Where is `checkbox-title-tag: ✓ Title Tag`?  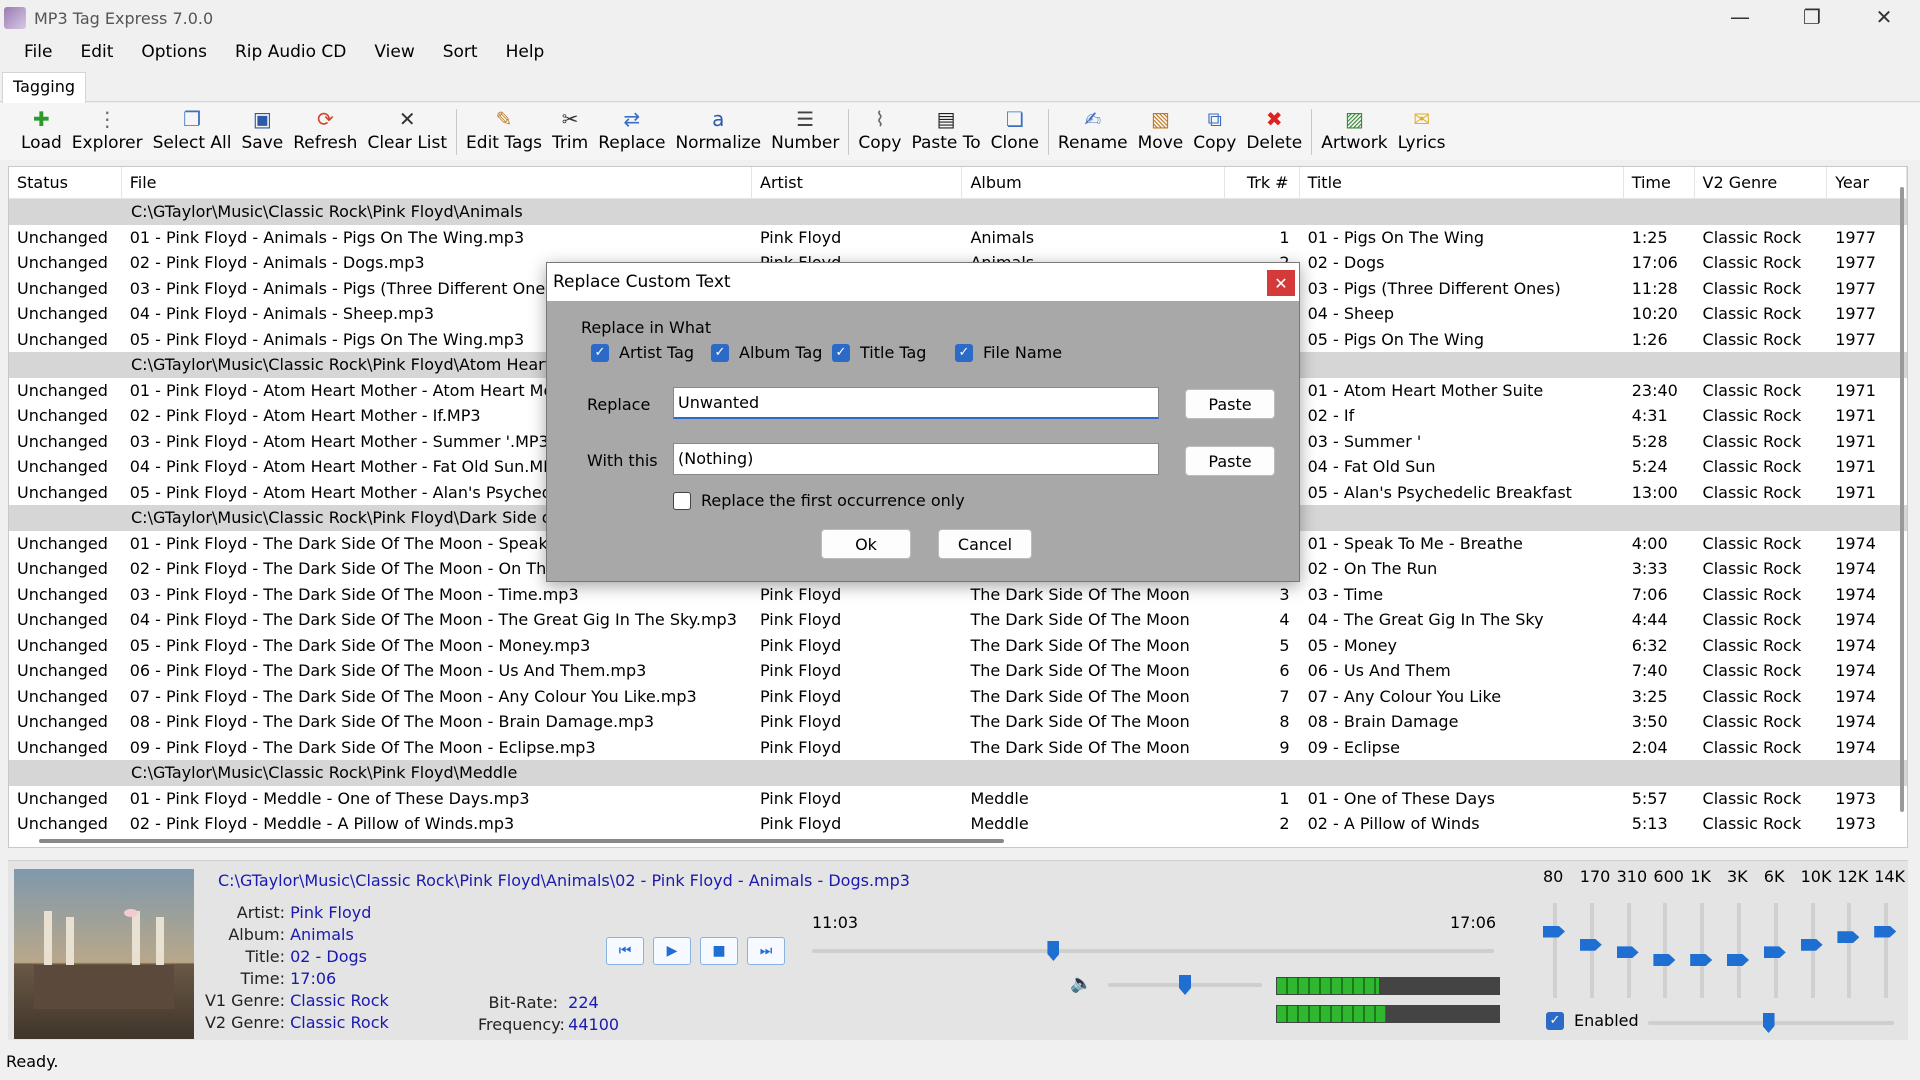 checkbox-title-tag: ✓ Title Tag is located at coordinates (879, 352).